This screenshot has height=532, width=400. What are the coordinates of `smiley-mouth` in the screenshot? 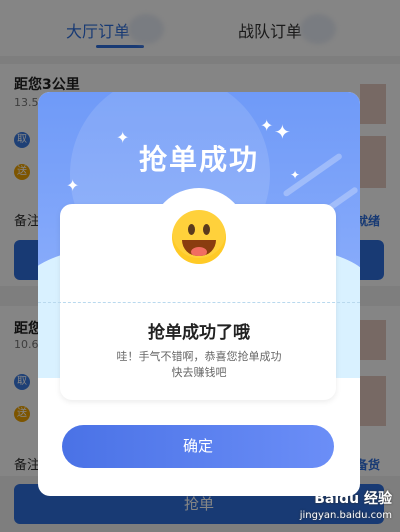 It's located at (199, 248).